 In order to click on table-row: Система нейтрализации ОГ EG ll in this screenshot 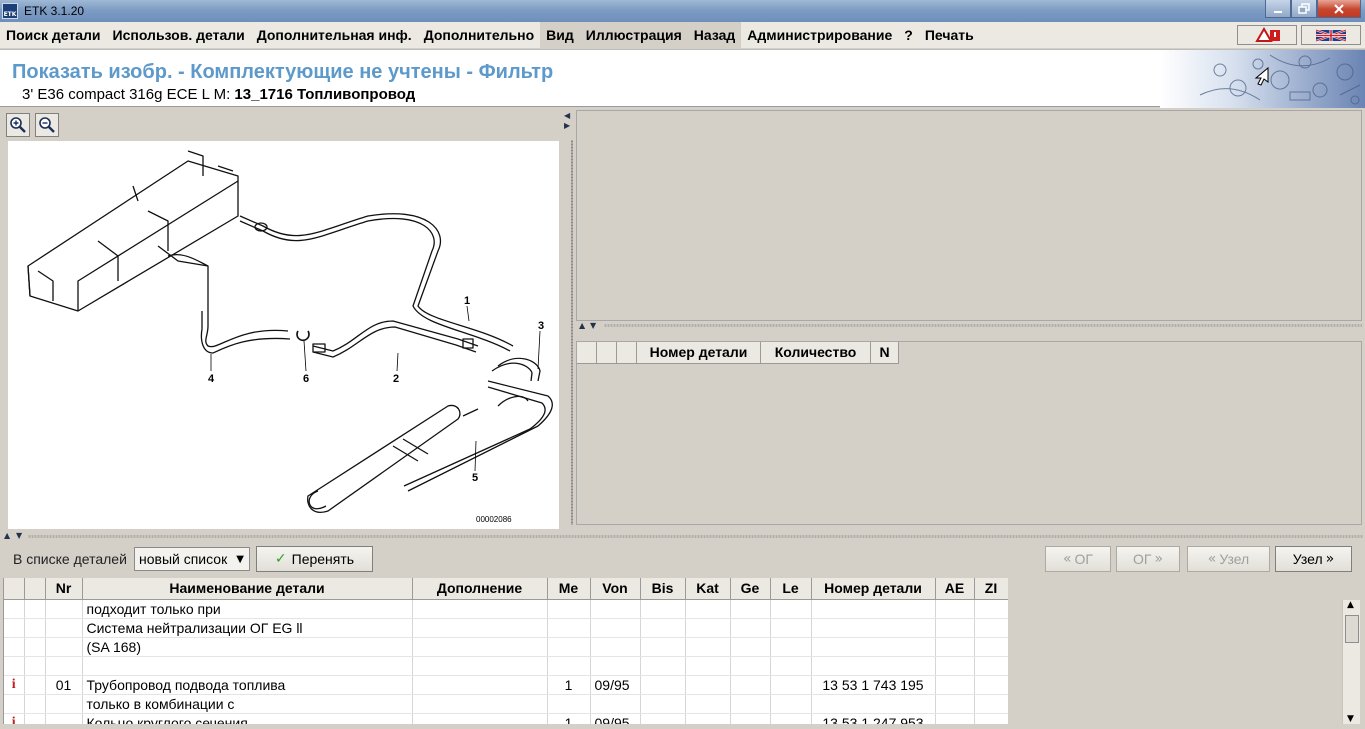, I will do `click(506, 628)`.